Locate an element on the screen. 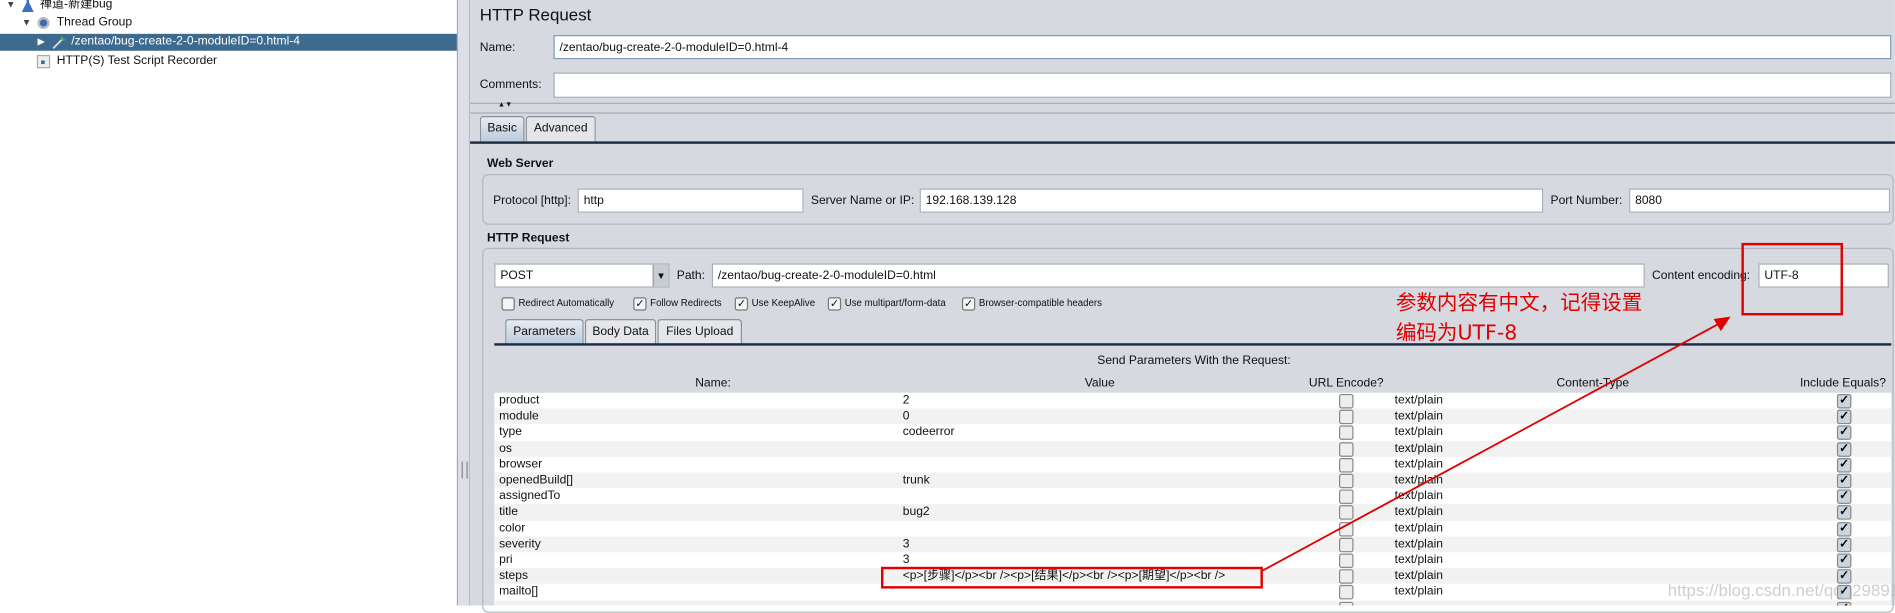 Image resolution: width=1895 pixels, height=613 pixels. watermark: https://blog.csdn.net/qq_29891879 is located at coordinates (1781, 590).